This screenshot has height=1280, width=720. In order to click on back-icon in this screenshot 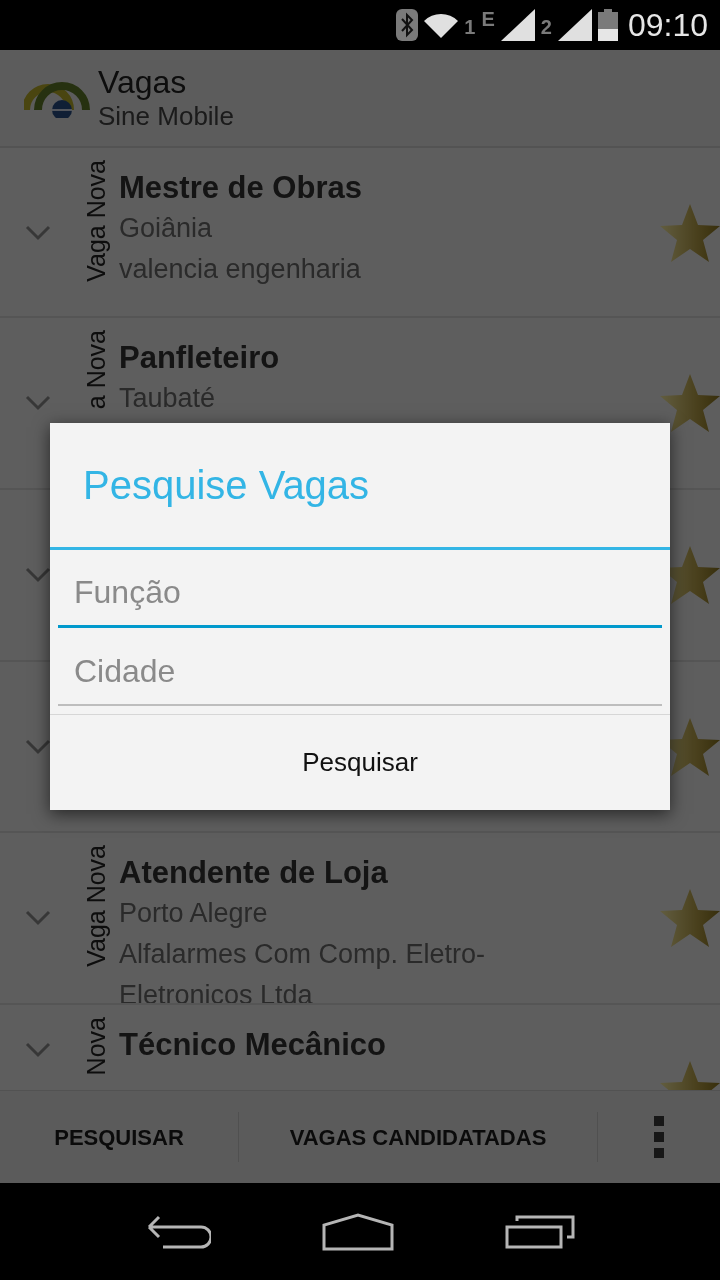, I will do `click(178, 1231)`.